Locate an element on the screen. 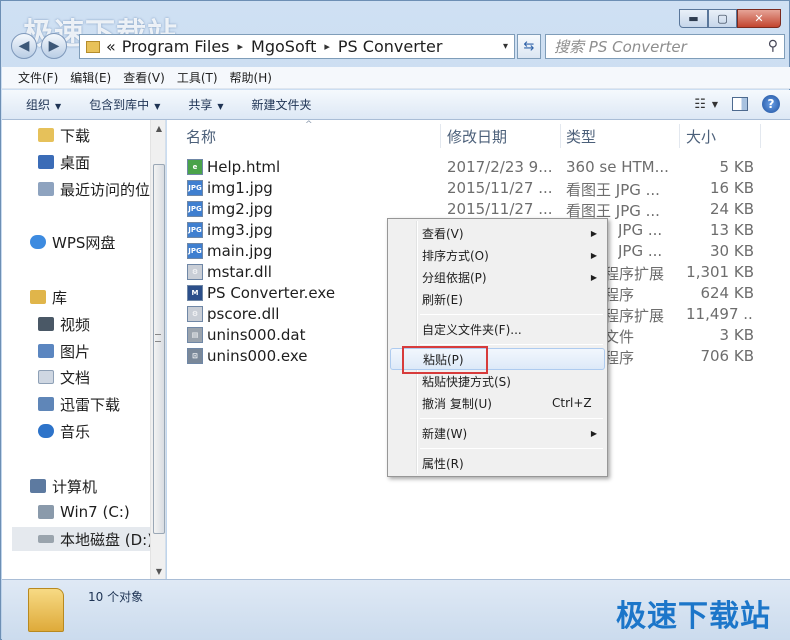  nav-item-downloads: 下载 is located at coordinates (101, 135).